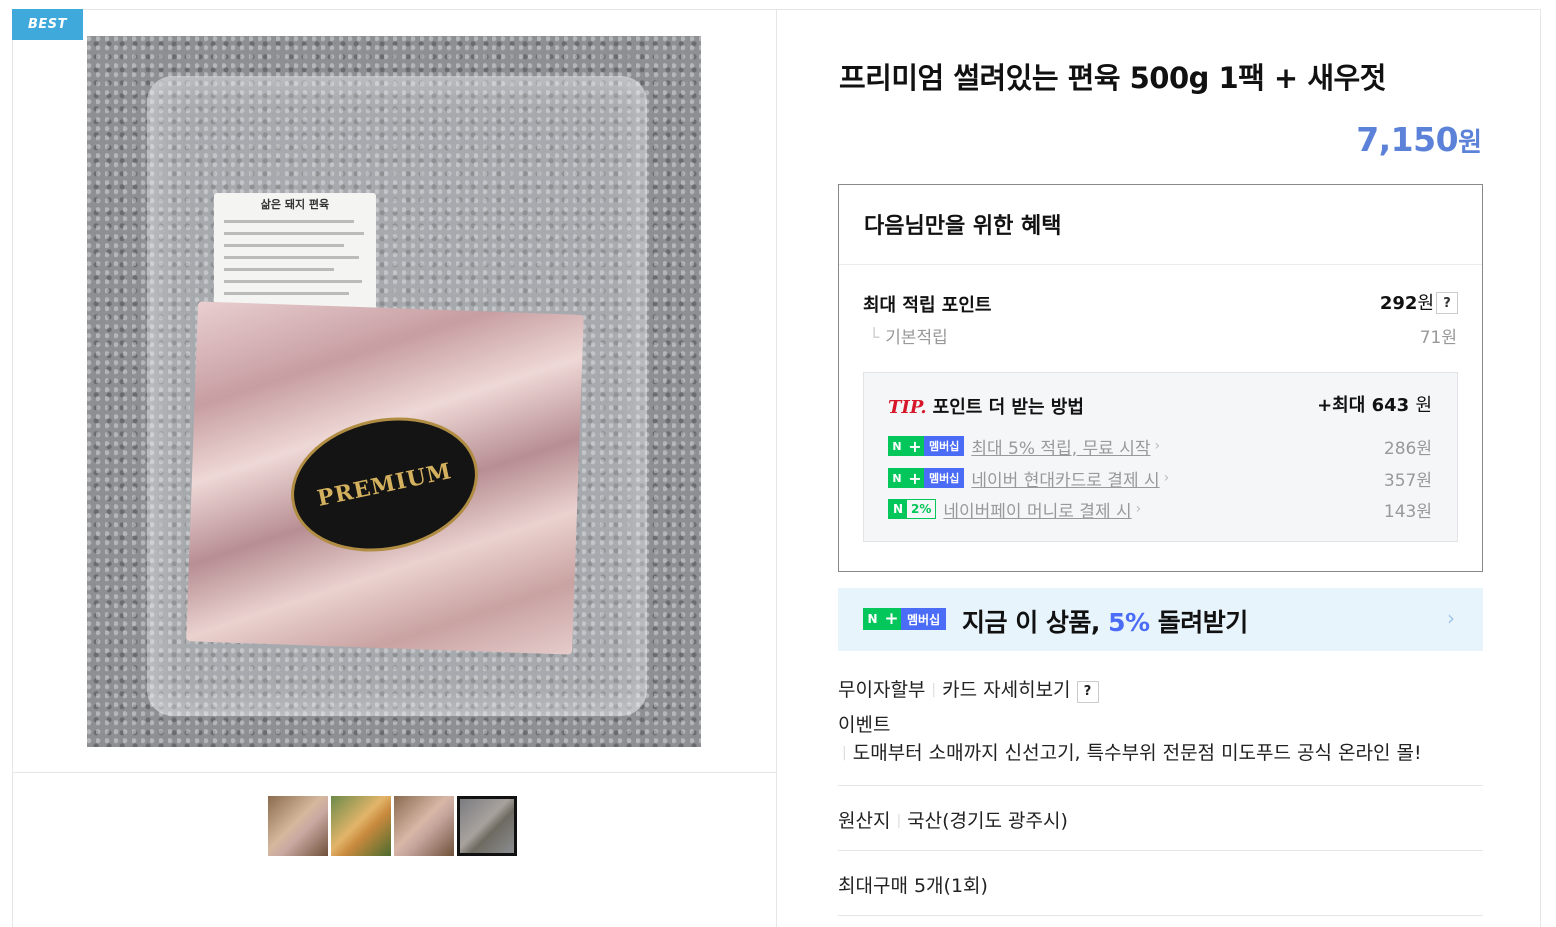 The height and width of the screenshot is (927, 1556). I want to click on max-purchase: 최대구매 5개(1회), so click(913, 886).